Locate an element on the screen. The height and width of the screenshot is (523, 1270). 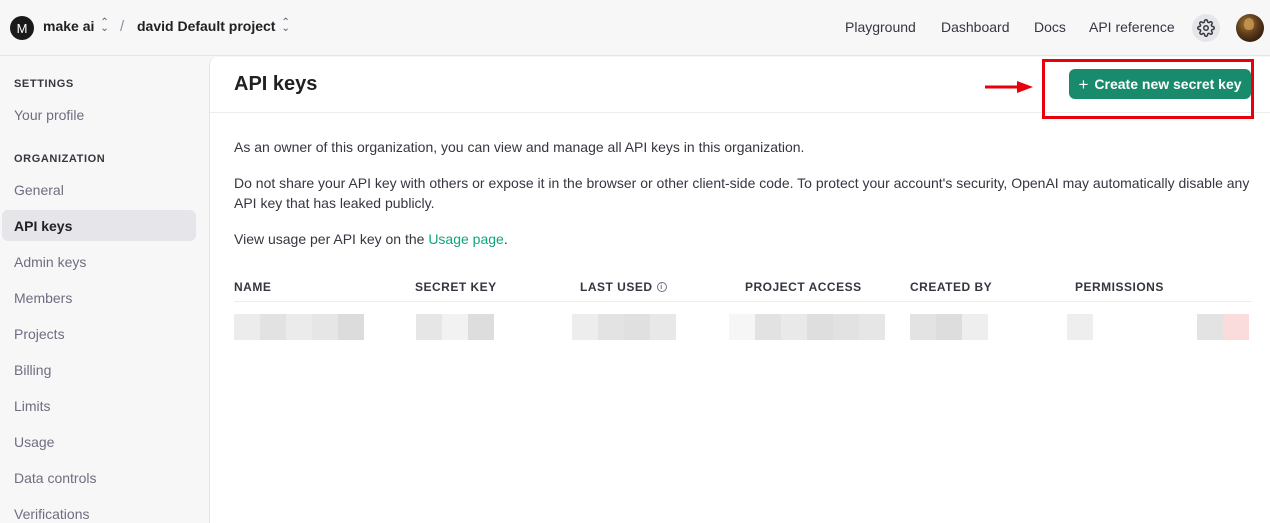
redacted-name is located at coordinates (299, 327).